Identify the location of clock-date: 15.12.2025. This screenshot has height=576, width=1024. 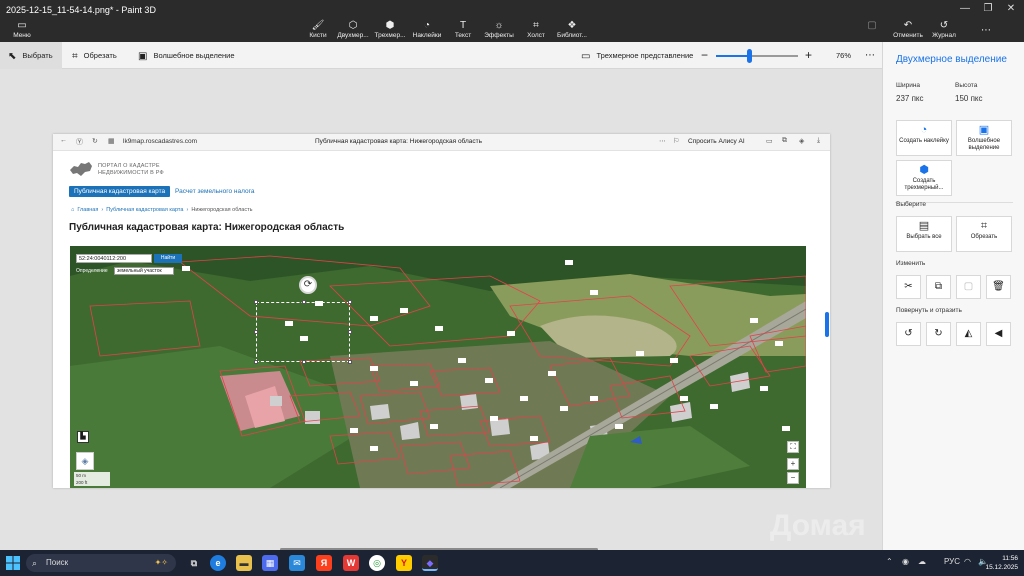
(1001, 567).